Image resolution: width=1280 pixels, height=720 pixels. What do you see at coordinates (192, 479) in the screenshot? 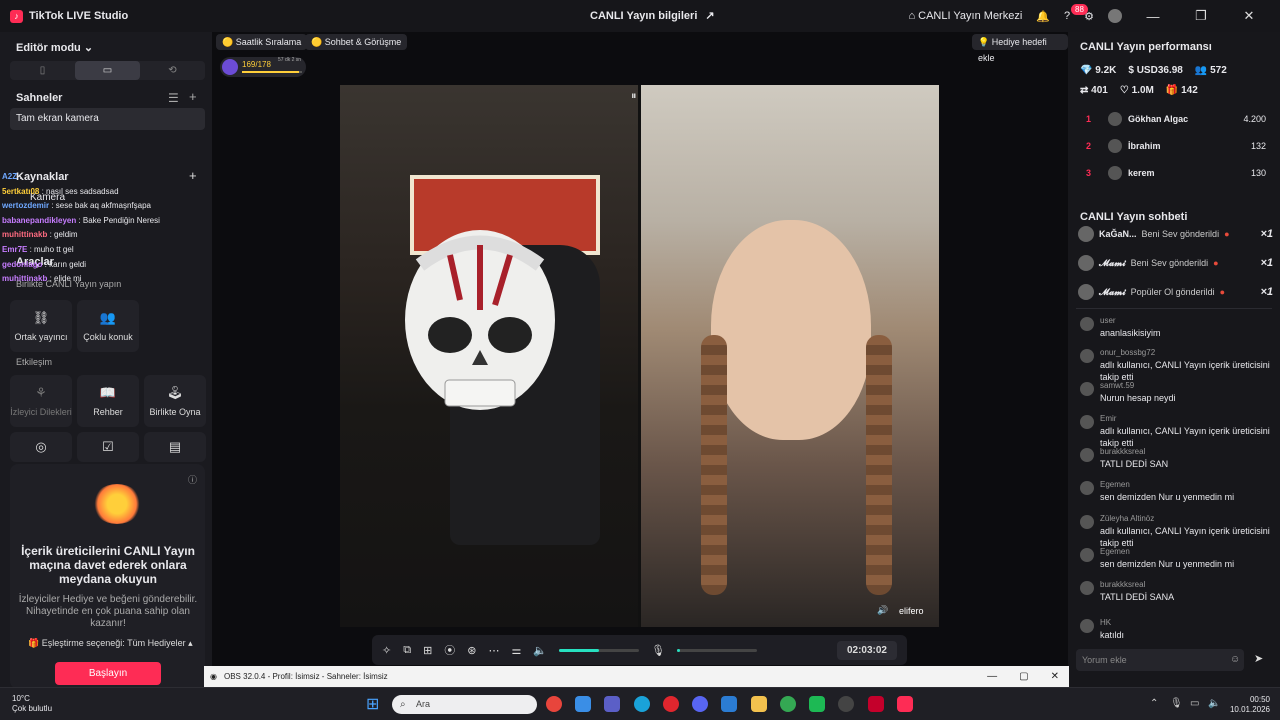
I see `help-icon: ⓘ` at bounding box center [192, 479].